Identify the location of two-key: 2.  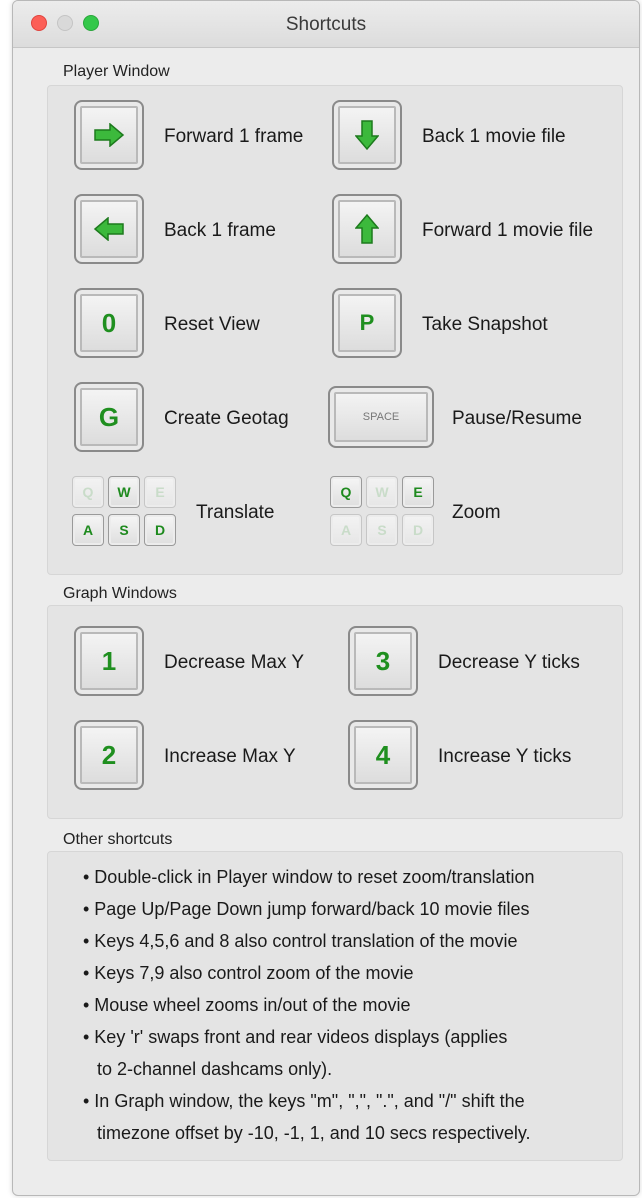
(109, 755).